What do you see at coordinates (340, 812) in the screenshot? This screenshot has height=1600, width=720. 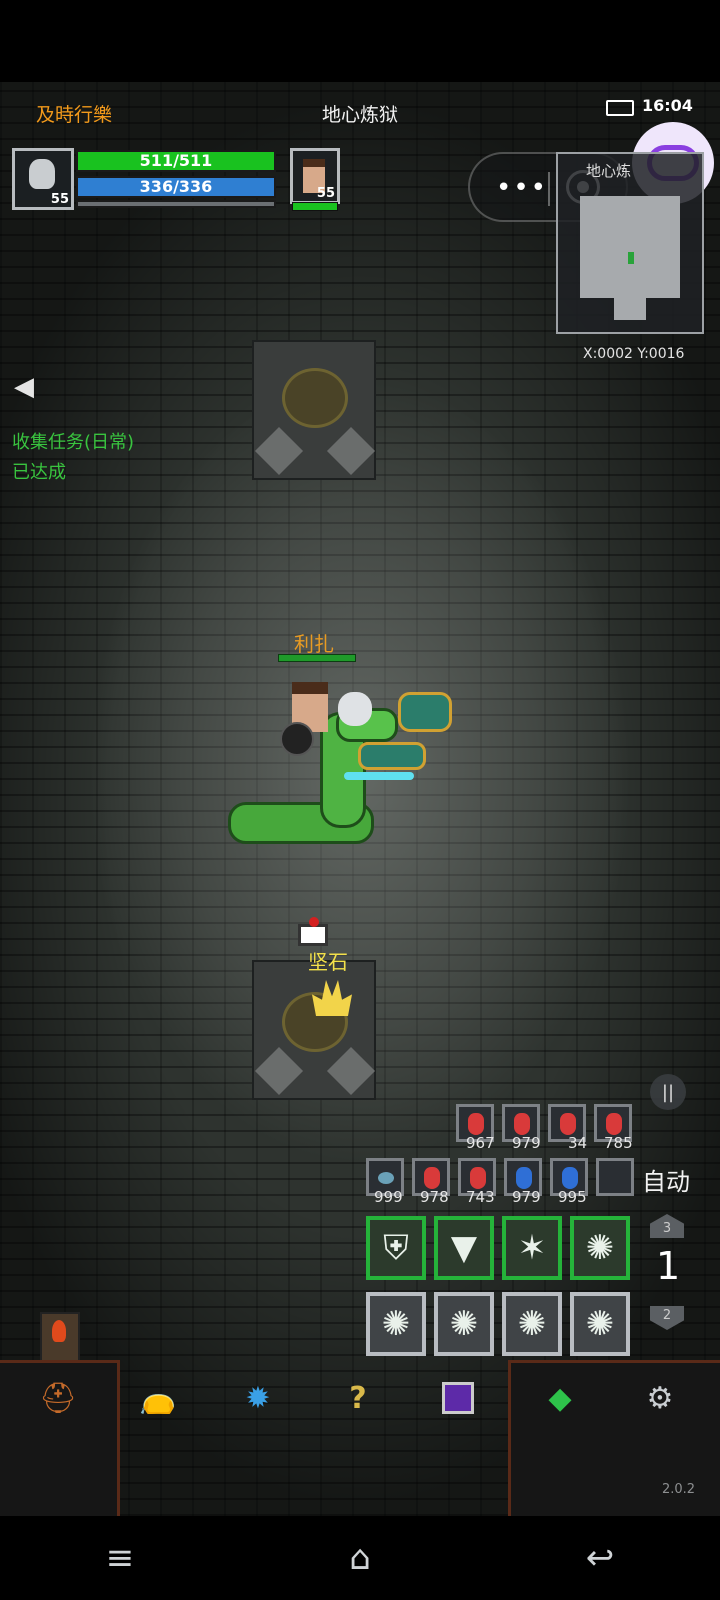 I see `player-character` at bounding box center [340, 812].